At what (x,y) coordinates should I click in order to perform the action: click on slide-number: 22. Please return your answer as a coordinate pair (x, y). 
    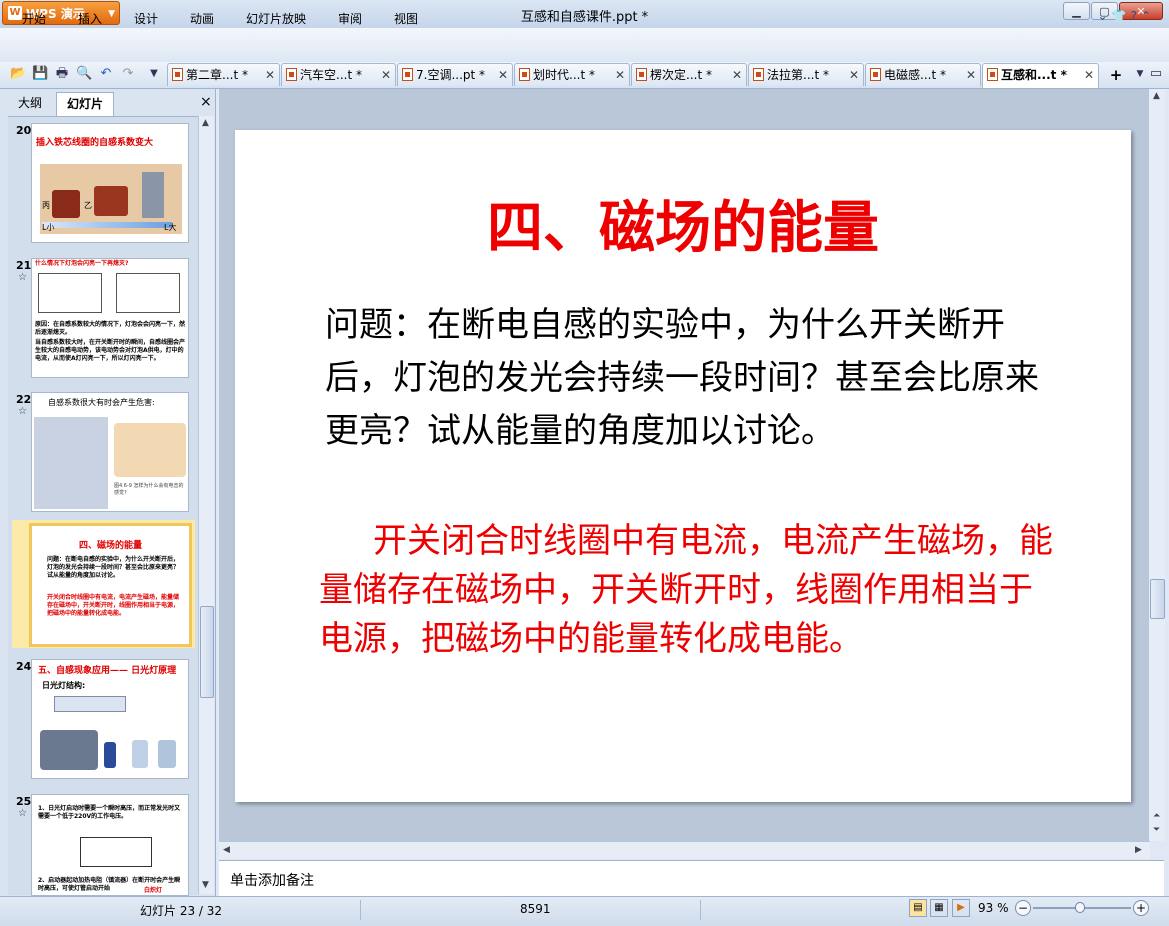
    Looking at the image, I should click on (24, 399).